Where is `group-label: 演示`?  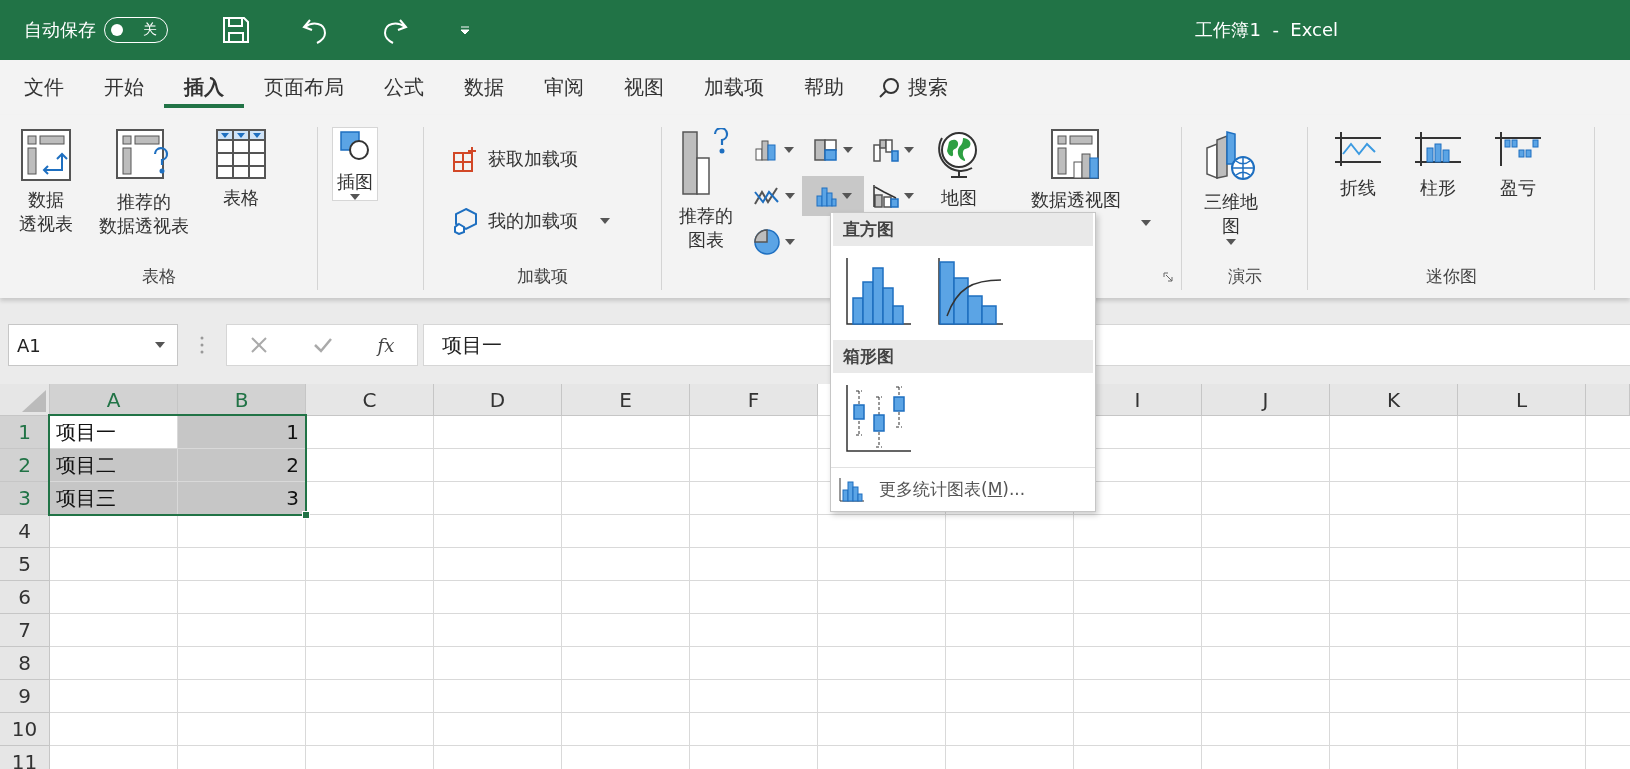 group-label: 演示 is located at coordinates (1244, 276).